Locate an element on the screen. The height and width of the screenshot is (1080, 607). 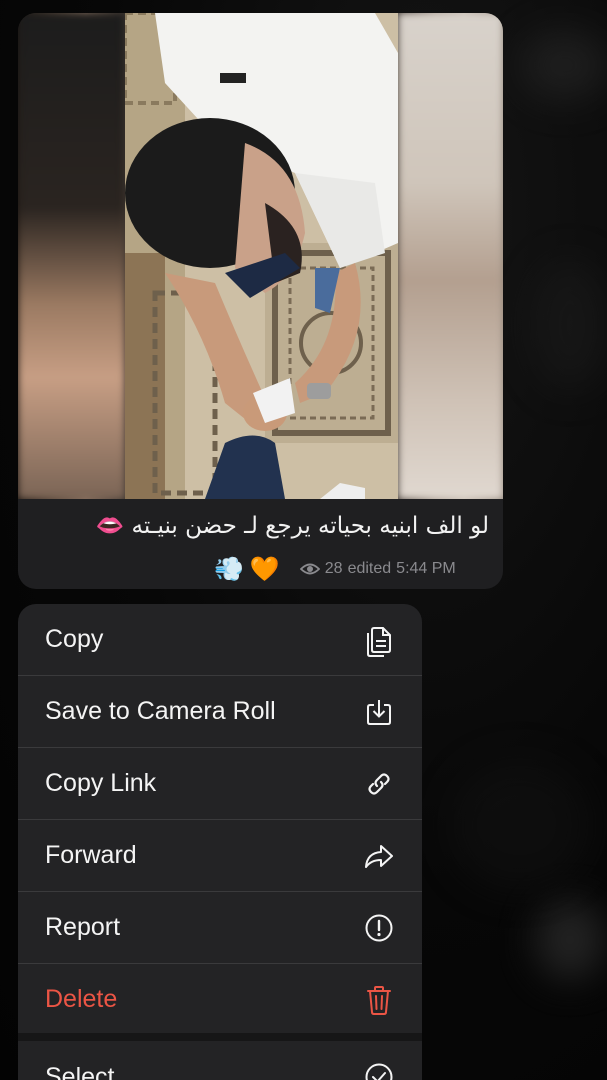
video-blur-left is located at coordinates (71, 256).